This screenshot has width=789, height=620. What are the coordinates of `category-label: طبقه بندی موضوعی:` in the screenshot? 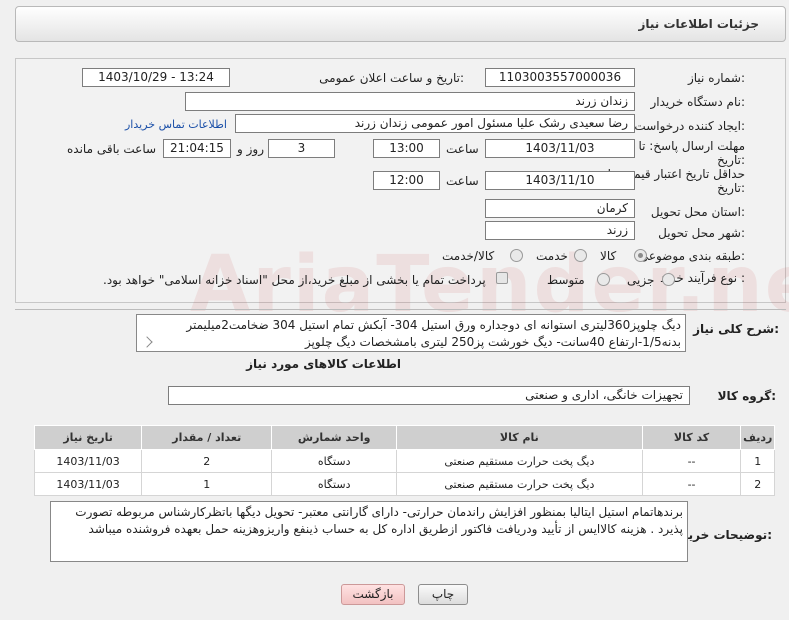 It's located at (691, 256).